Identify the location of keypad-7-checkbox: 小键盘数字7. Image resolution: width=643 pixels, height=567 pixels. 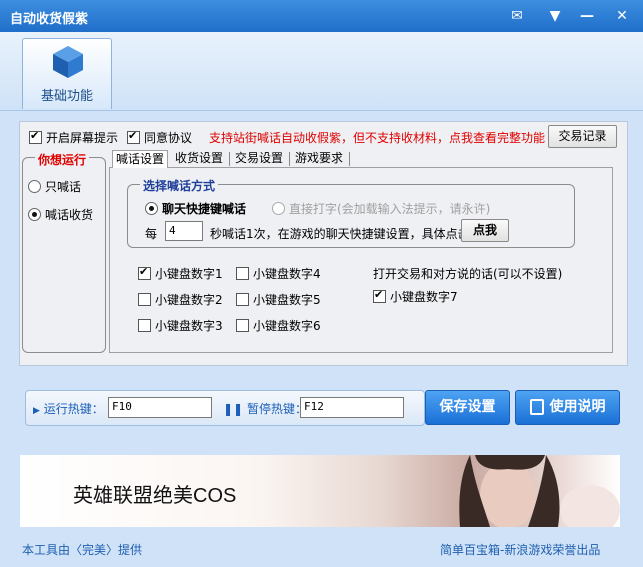
(415, 296).